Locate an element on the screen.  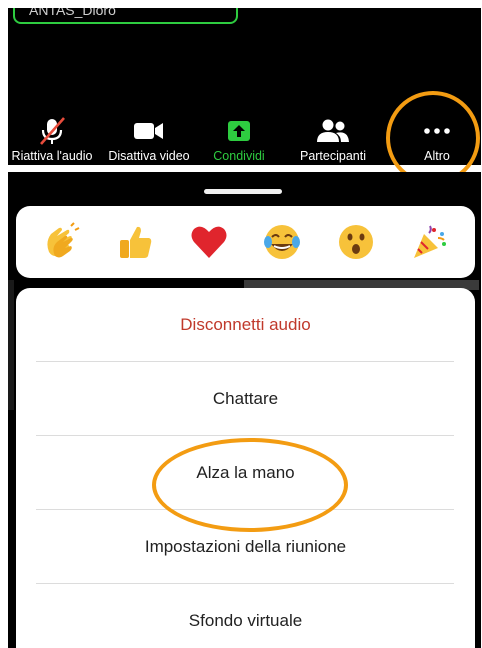
red-heart-icon is located at coordinates (209, 242).